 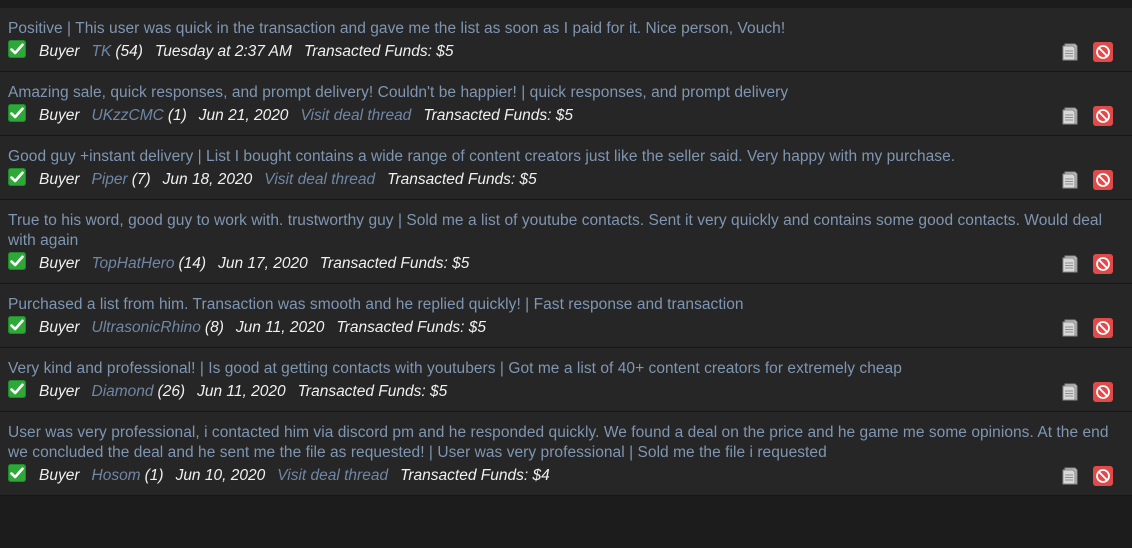 I want to click on feedback-user-count: (14), so click(x=192, y=263).